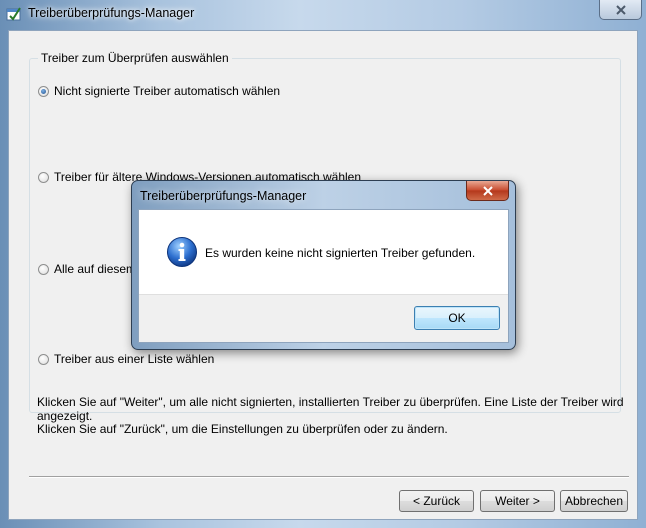 The image size is (646, 528). I want to click on window-title: Treiberüberprüfungs-Manager, so click(111, 13).